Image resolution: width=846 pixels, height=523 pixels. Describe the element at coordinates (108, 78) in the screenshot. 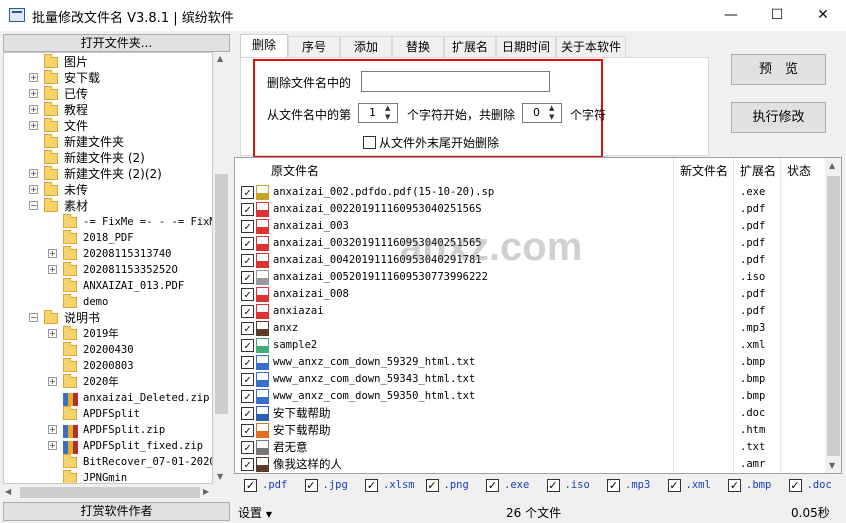

I see `tree-item: + 安下载` at that location.